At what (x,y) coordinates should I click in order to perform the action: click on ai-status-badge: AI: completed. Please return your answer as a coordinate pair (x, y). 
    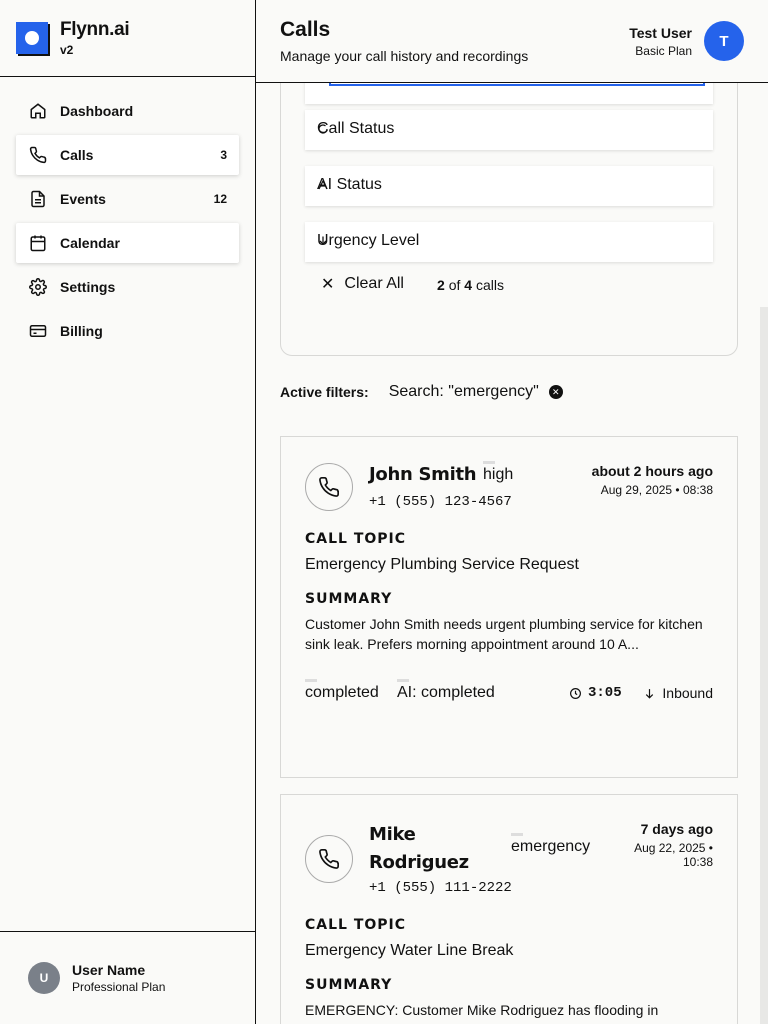
    Looking at the image, I should click on (446, 690).